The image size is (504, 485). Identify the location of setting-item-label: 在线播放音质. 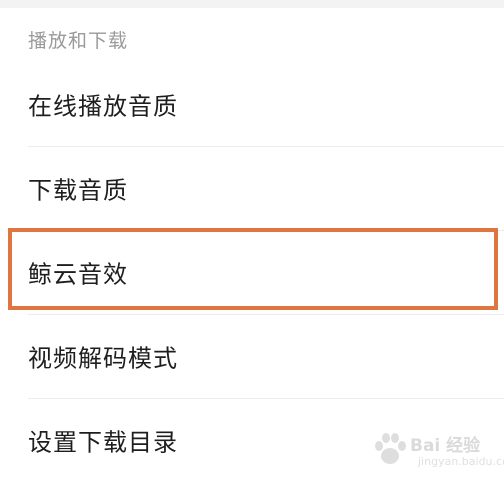
(103, 106).